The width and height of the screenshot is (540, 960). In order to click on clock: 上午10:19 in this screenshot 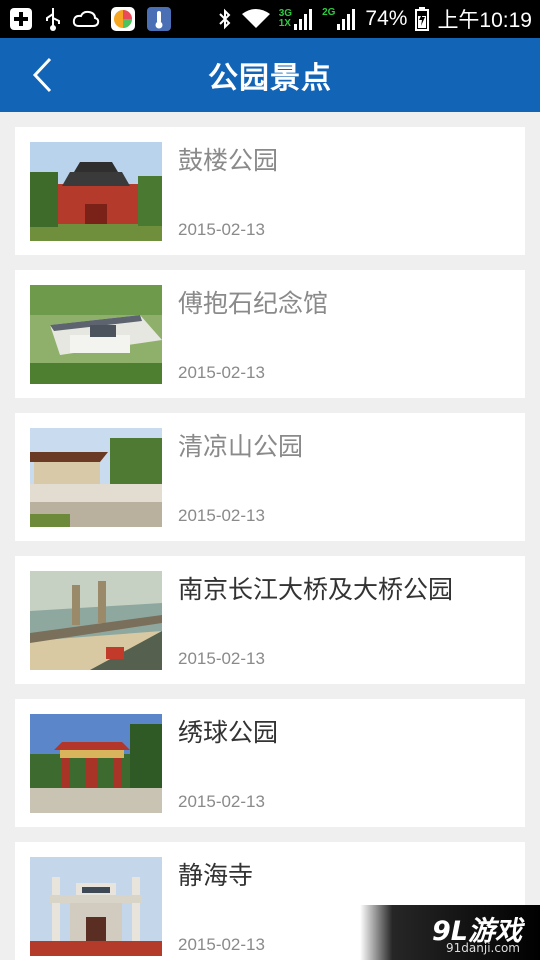, I will do `click(484, 20)`.